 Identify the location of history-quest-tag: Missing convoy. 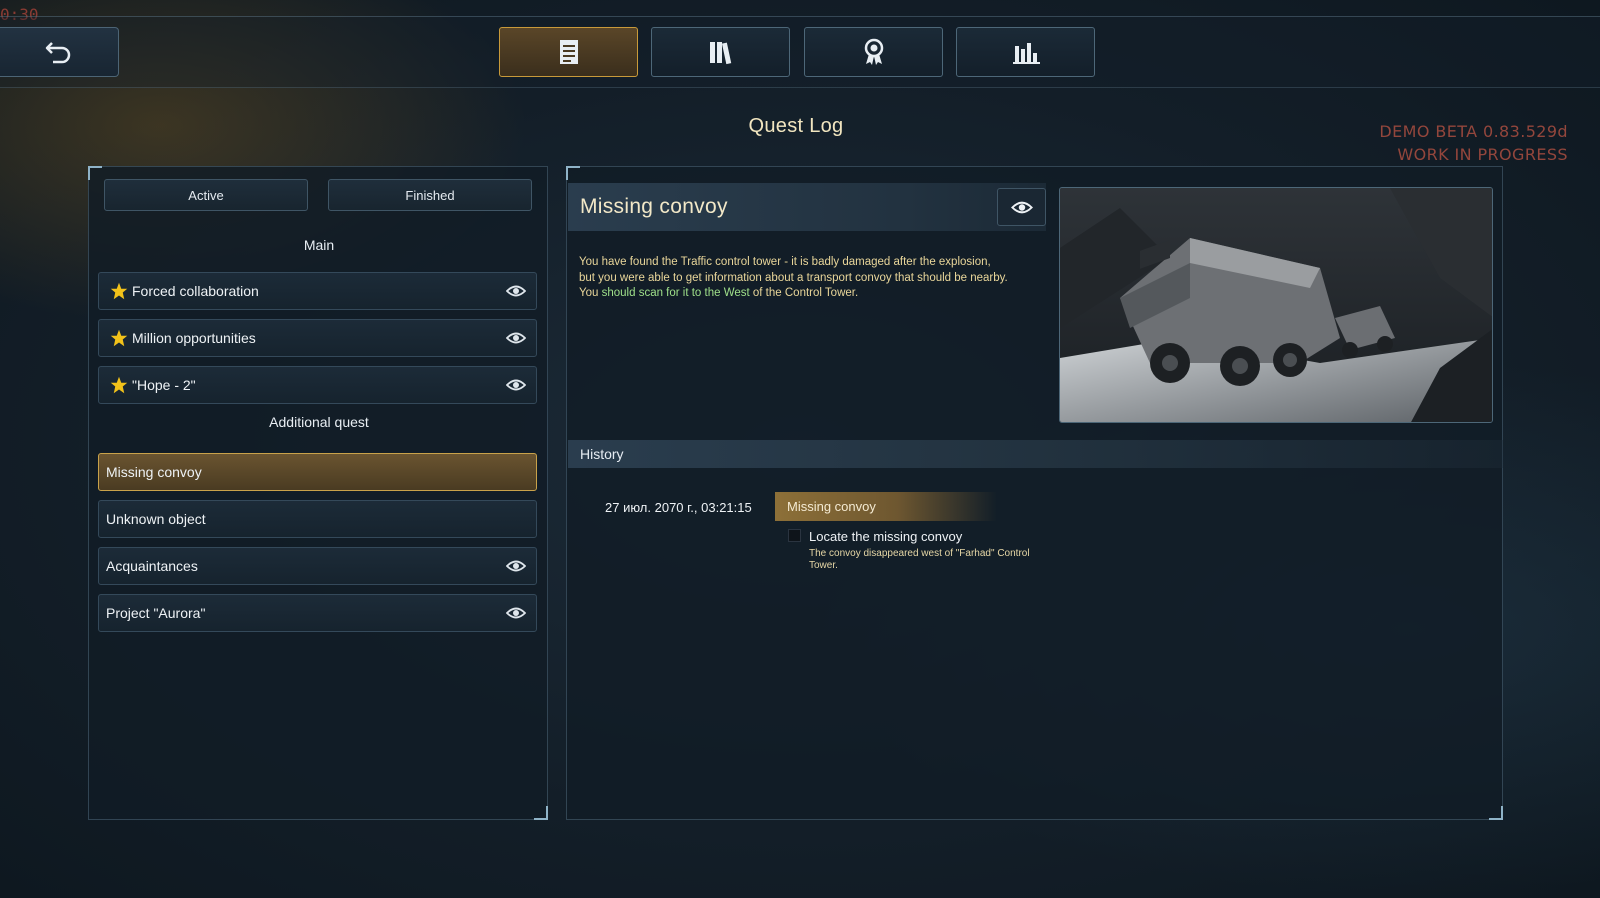
(886, 506).